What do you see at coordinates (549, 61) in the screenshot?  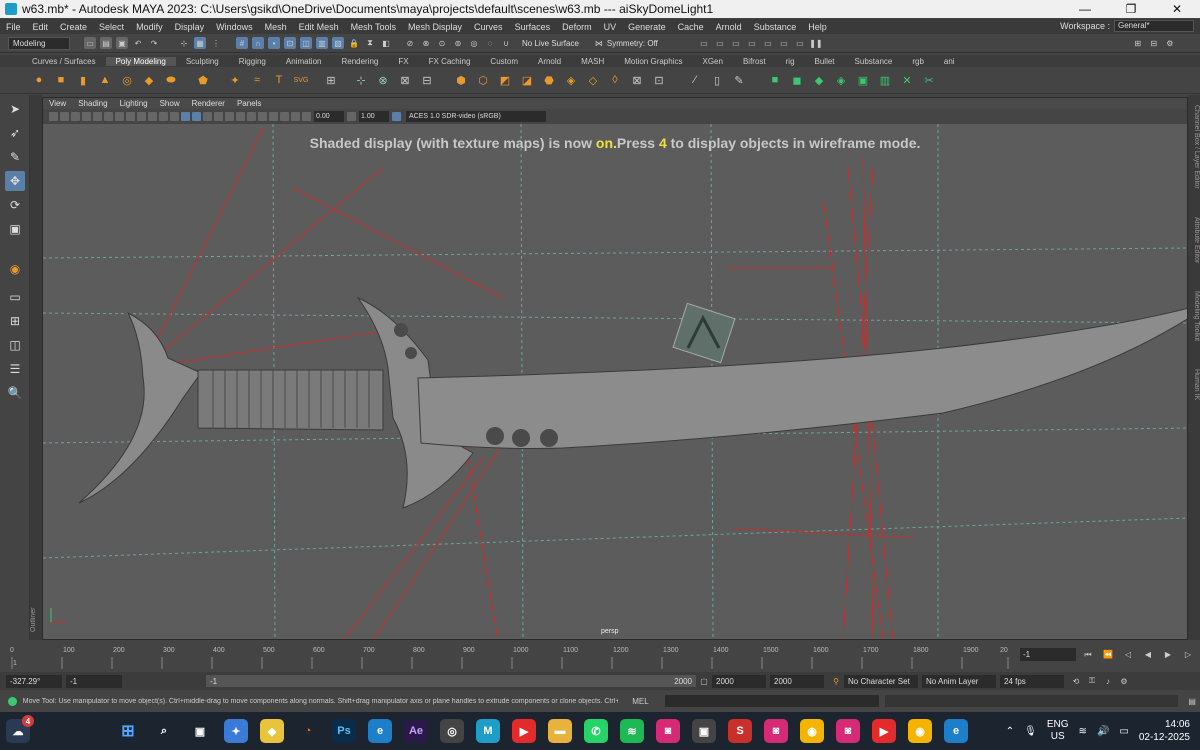 I see `shelf-tab-arnold: Arnold` at bounding box center [549, 61].